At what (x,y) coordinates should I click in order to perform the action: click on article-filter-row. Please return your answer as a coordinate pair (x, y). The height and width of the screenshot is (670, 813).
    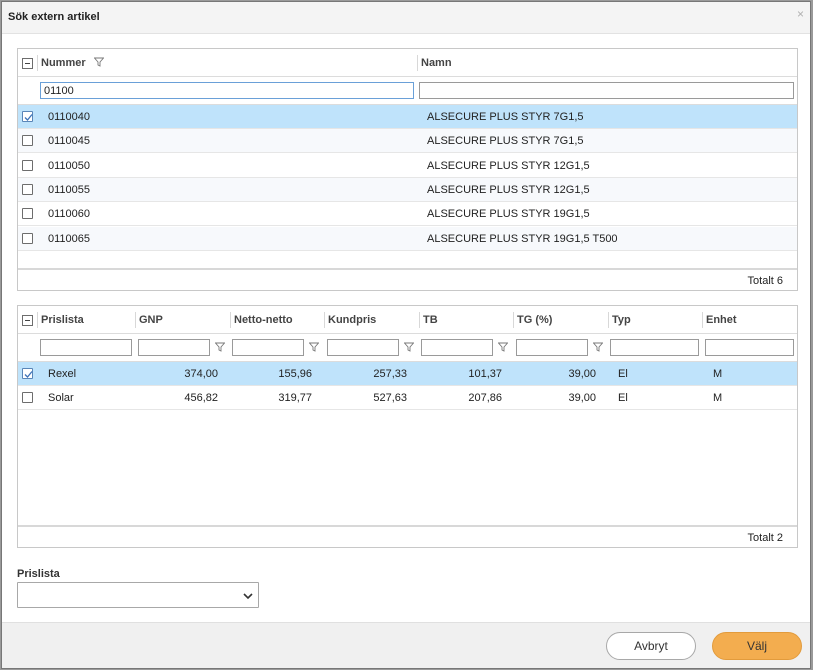
    Looking at the image, I should click on (407, 91).